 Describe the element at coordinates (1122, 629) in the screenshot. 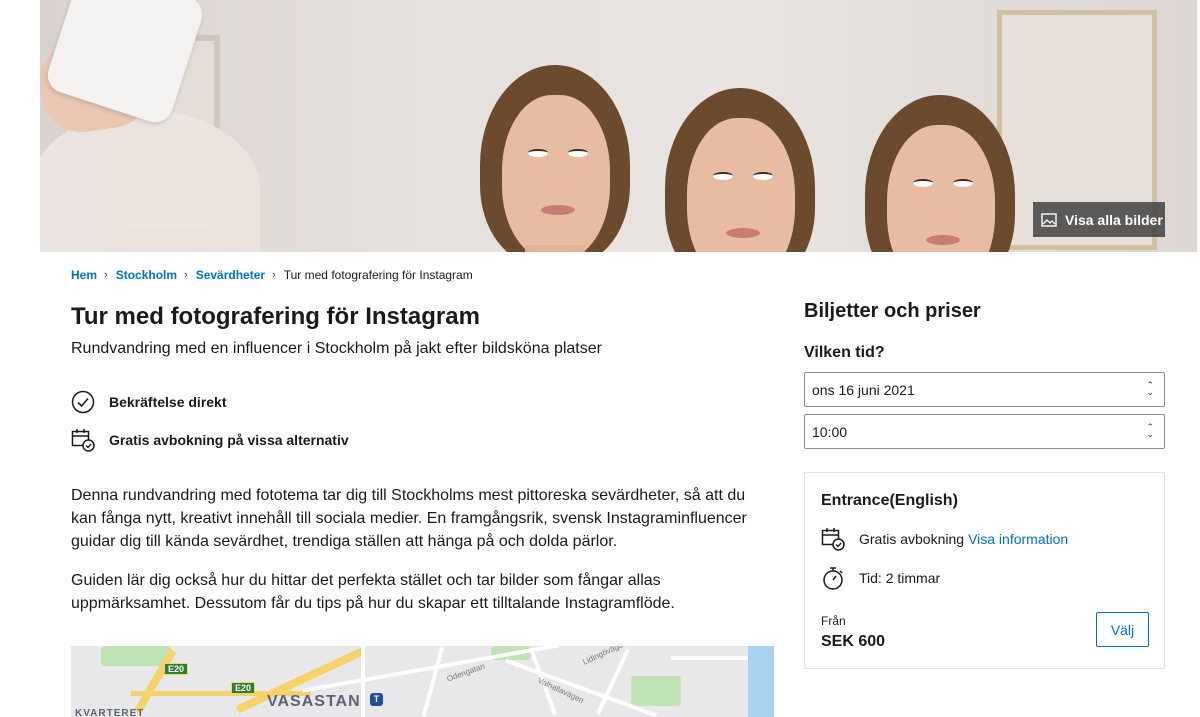

I see `select-ticket-button: Välj` at that location.